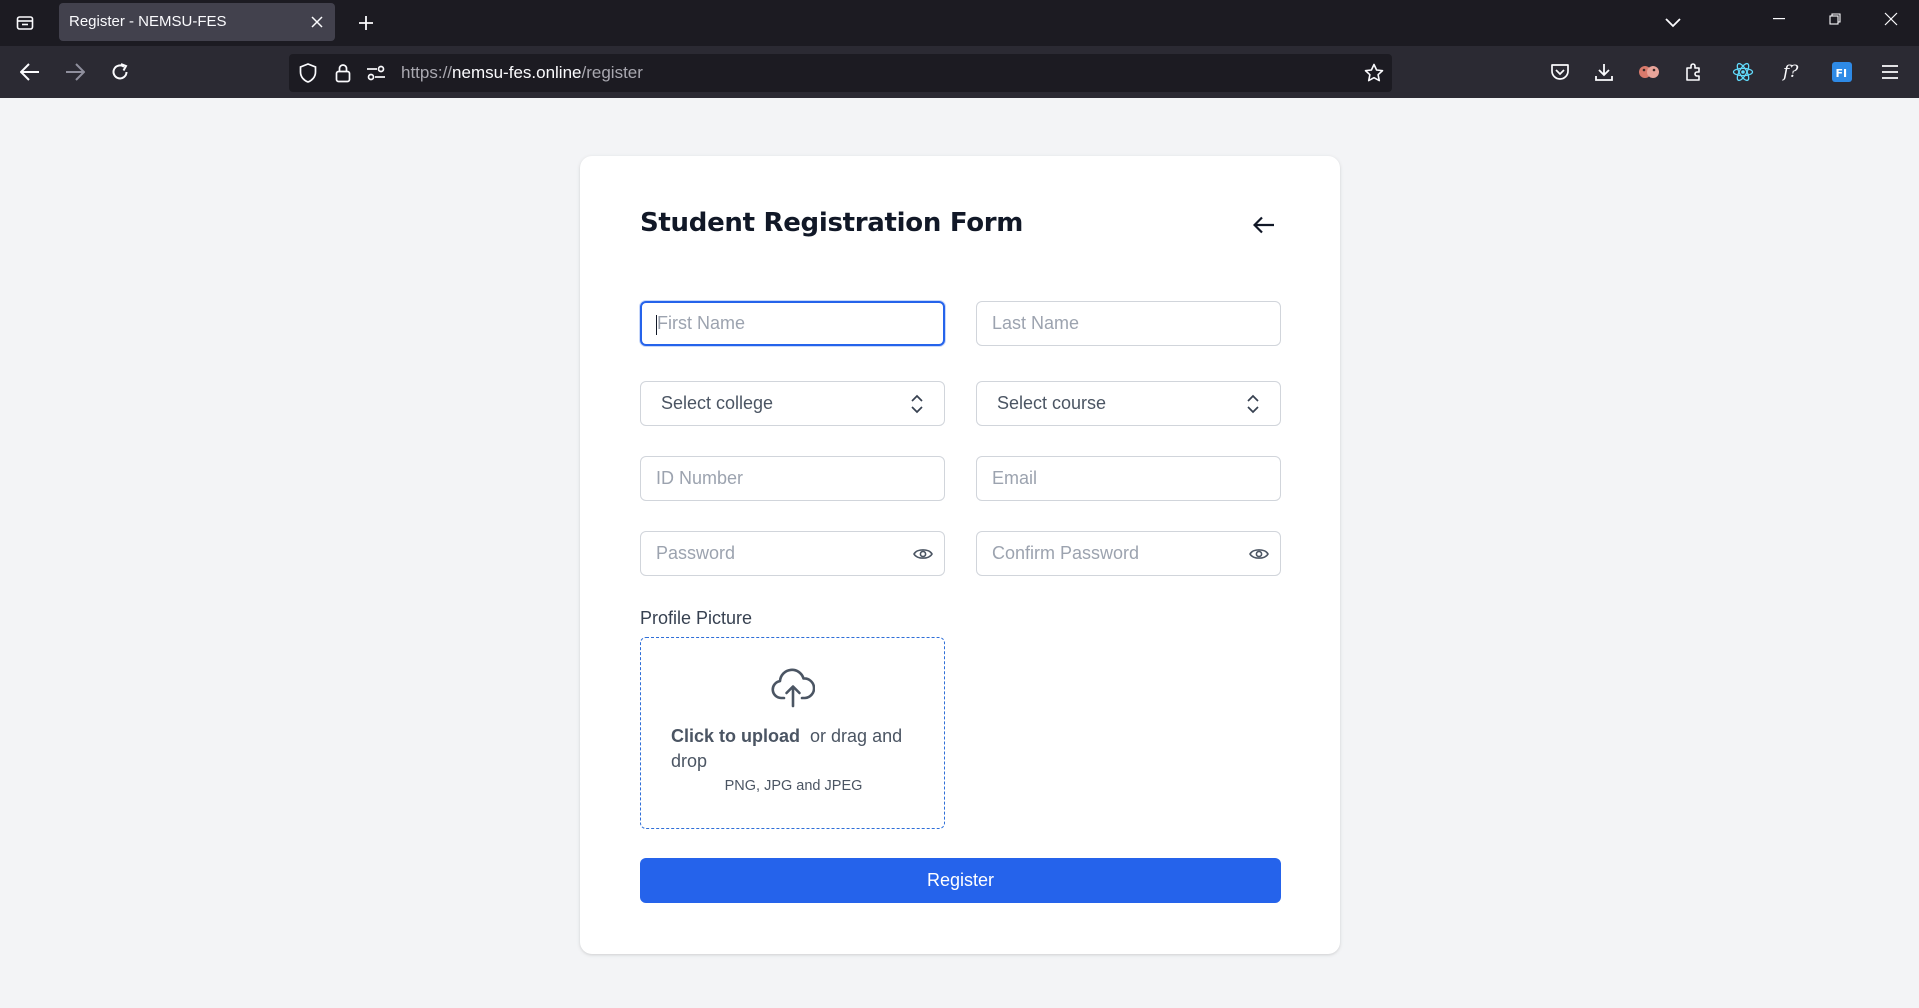  Describe the element at coordinates (787, 323) in the screenshot. I see `first-name-input` at that location.